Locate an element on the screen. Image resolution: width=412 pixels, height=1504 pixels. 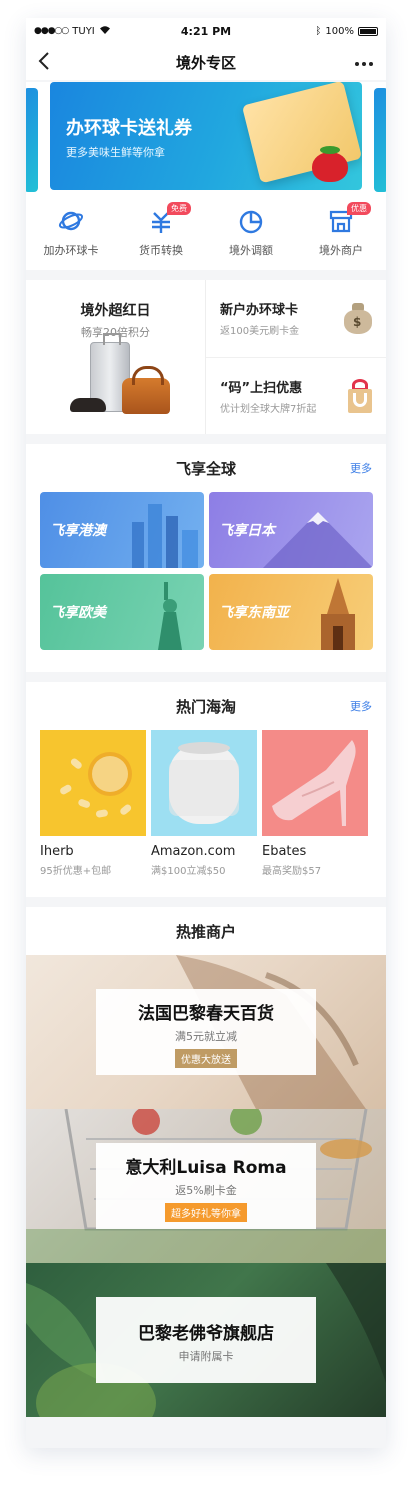
shoes-image is located at coordinates (88, 405).